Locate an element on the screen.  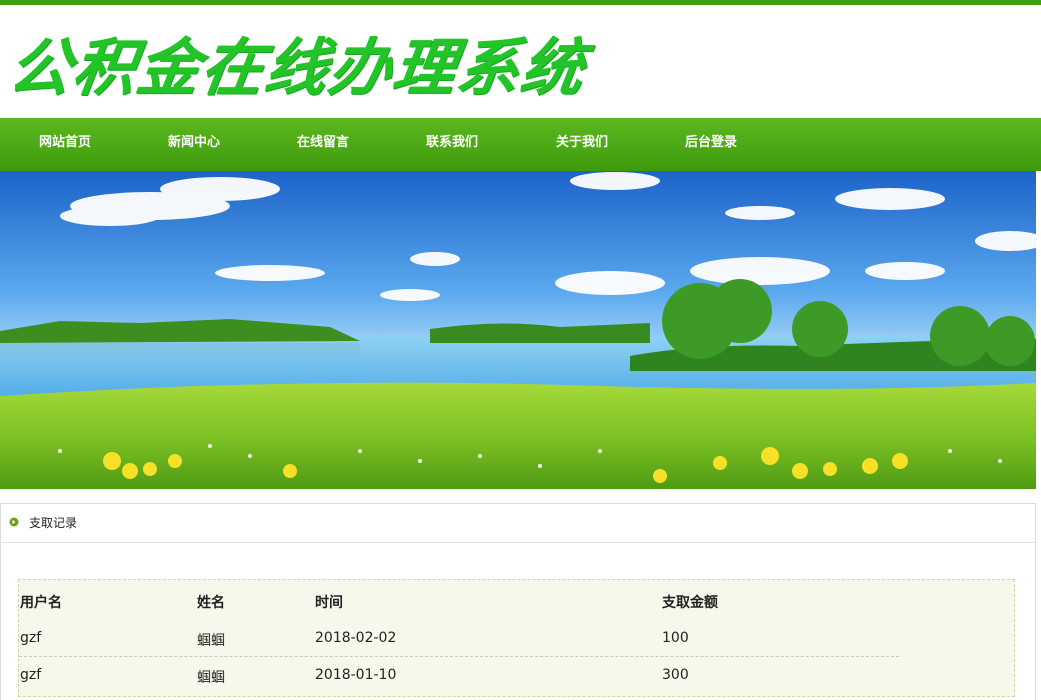
cell-time: 2018-01-10 is located at coordinates (356, 675).